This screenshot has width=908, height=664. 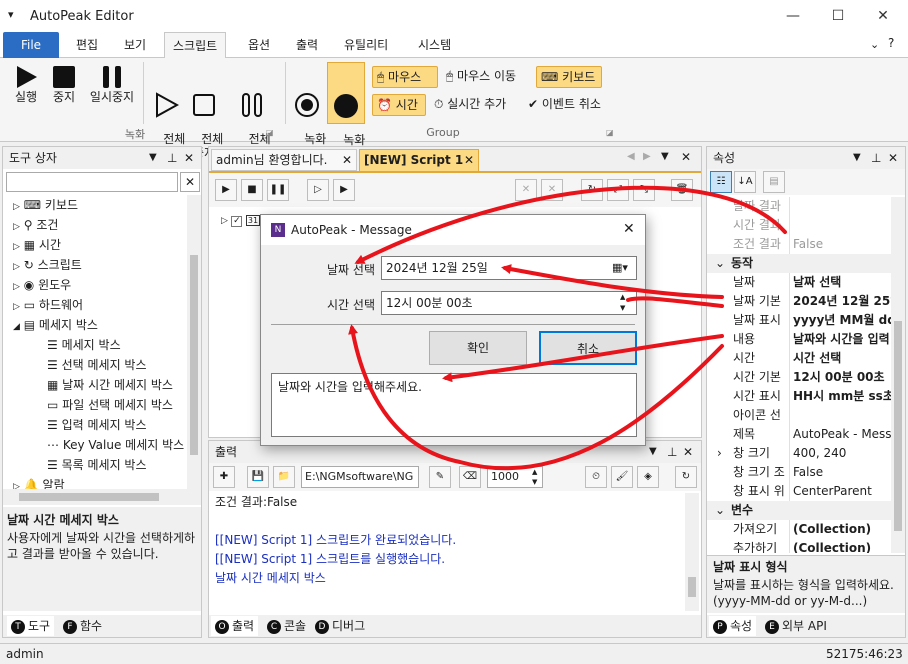 What do you see at coordinates (682, 190) in the screenshot?
I see `trash-button: 🗑` at bounding box center [682, 190].